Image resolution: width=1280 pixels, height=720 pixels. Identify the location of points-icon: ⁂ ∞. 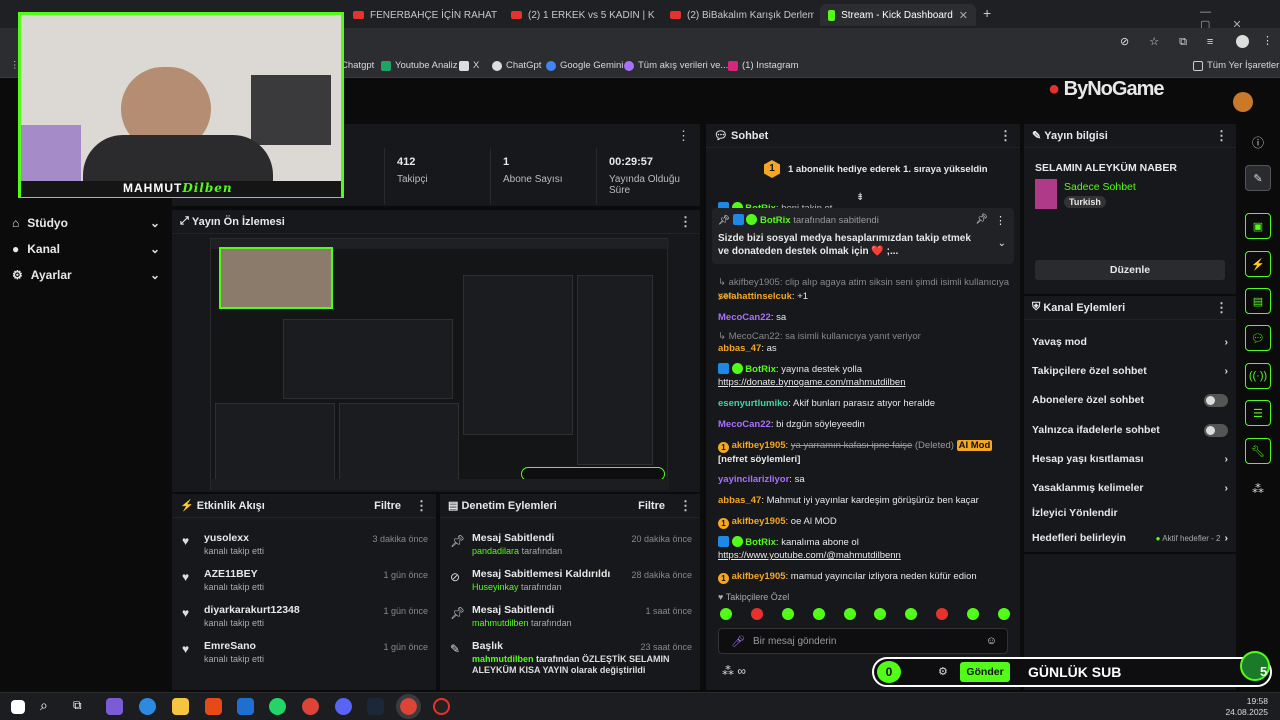
(734, 671).